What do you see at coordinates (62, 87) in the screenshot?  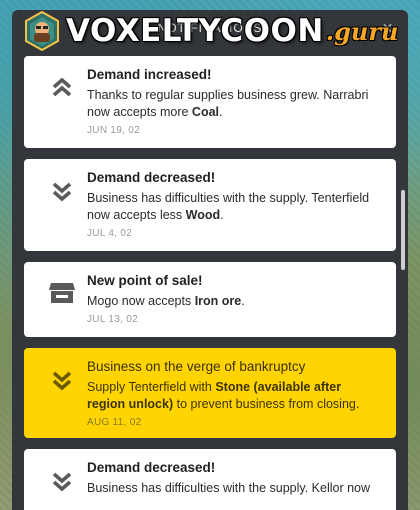 I see `demand-up-icon` at bounding box center [62, 87].